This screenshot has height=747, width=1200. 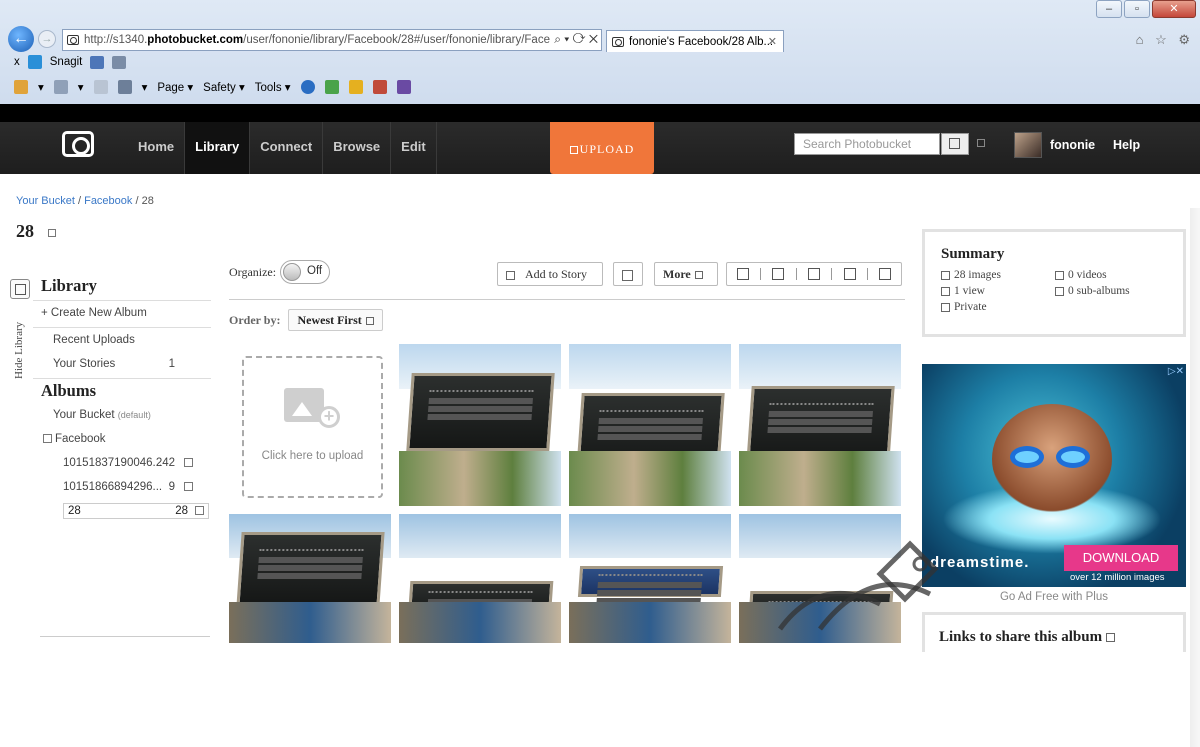 What do you see at coordinates (312, 427) in the screenshot?
I see `upload-tile: + Click here to upload` at bounding box center [312, 427].